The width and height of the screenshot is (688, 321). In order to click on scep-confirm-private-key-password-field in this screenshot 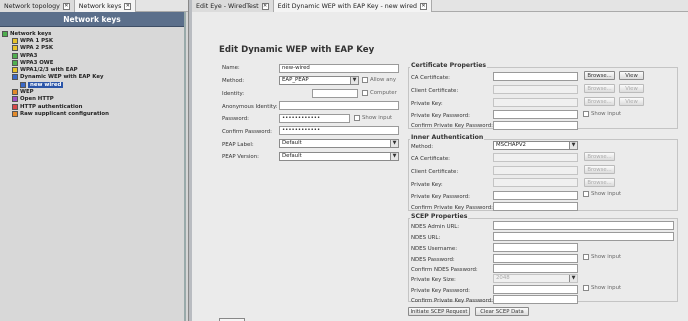, I will do `click(535, 299)`.